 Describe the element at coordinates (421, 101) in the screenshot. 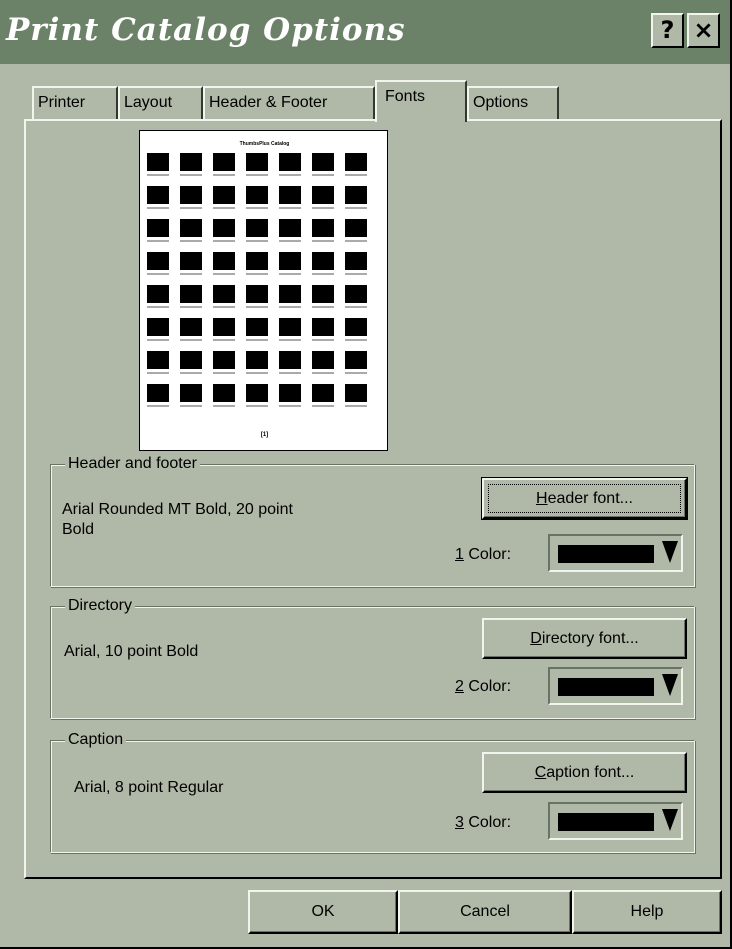

I see `tab-fonts: Fonts` at that location.